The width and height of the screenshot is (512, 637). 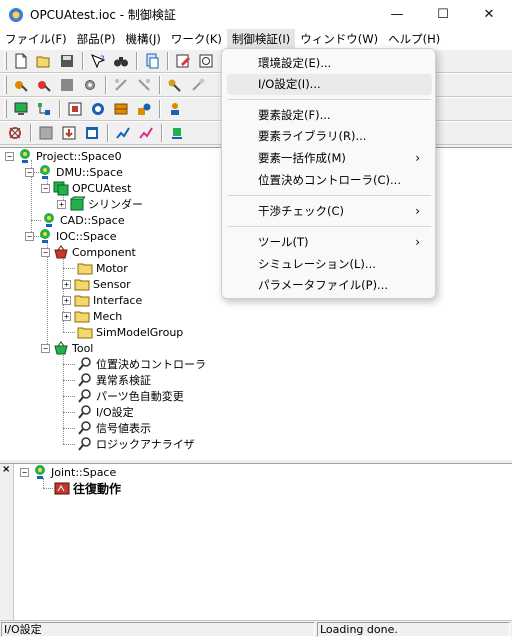 What do you see at coordinates (339, 39) in the screenshot?
I see `menu-window: ウィンドウ(W)` at bounding box center [339, 39].